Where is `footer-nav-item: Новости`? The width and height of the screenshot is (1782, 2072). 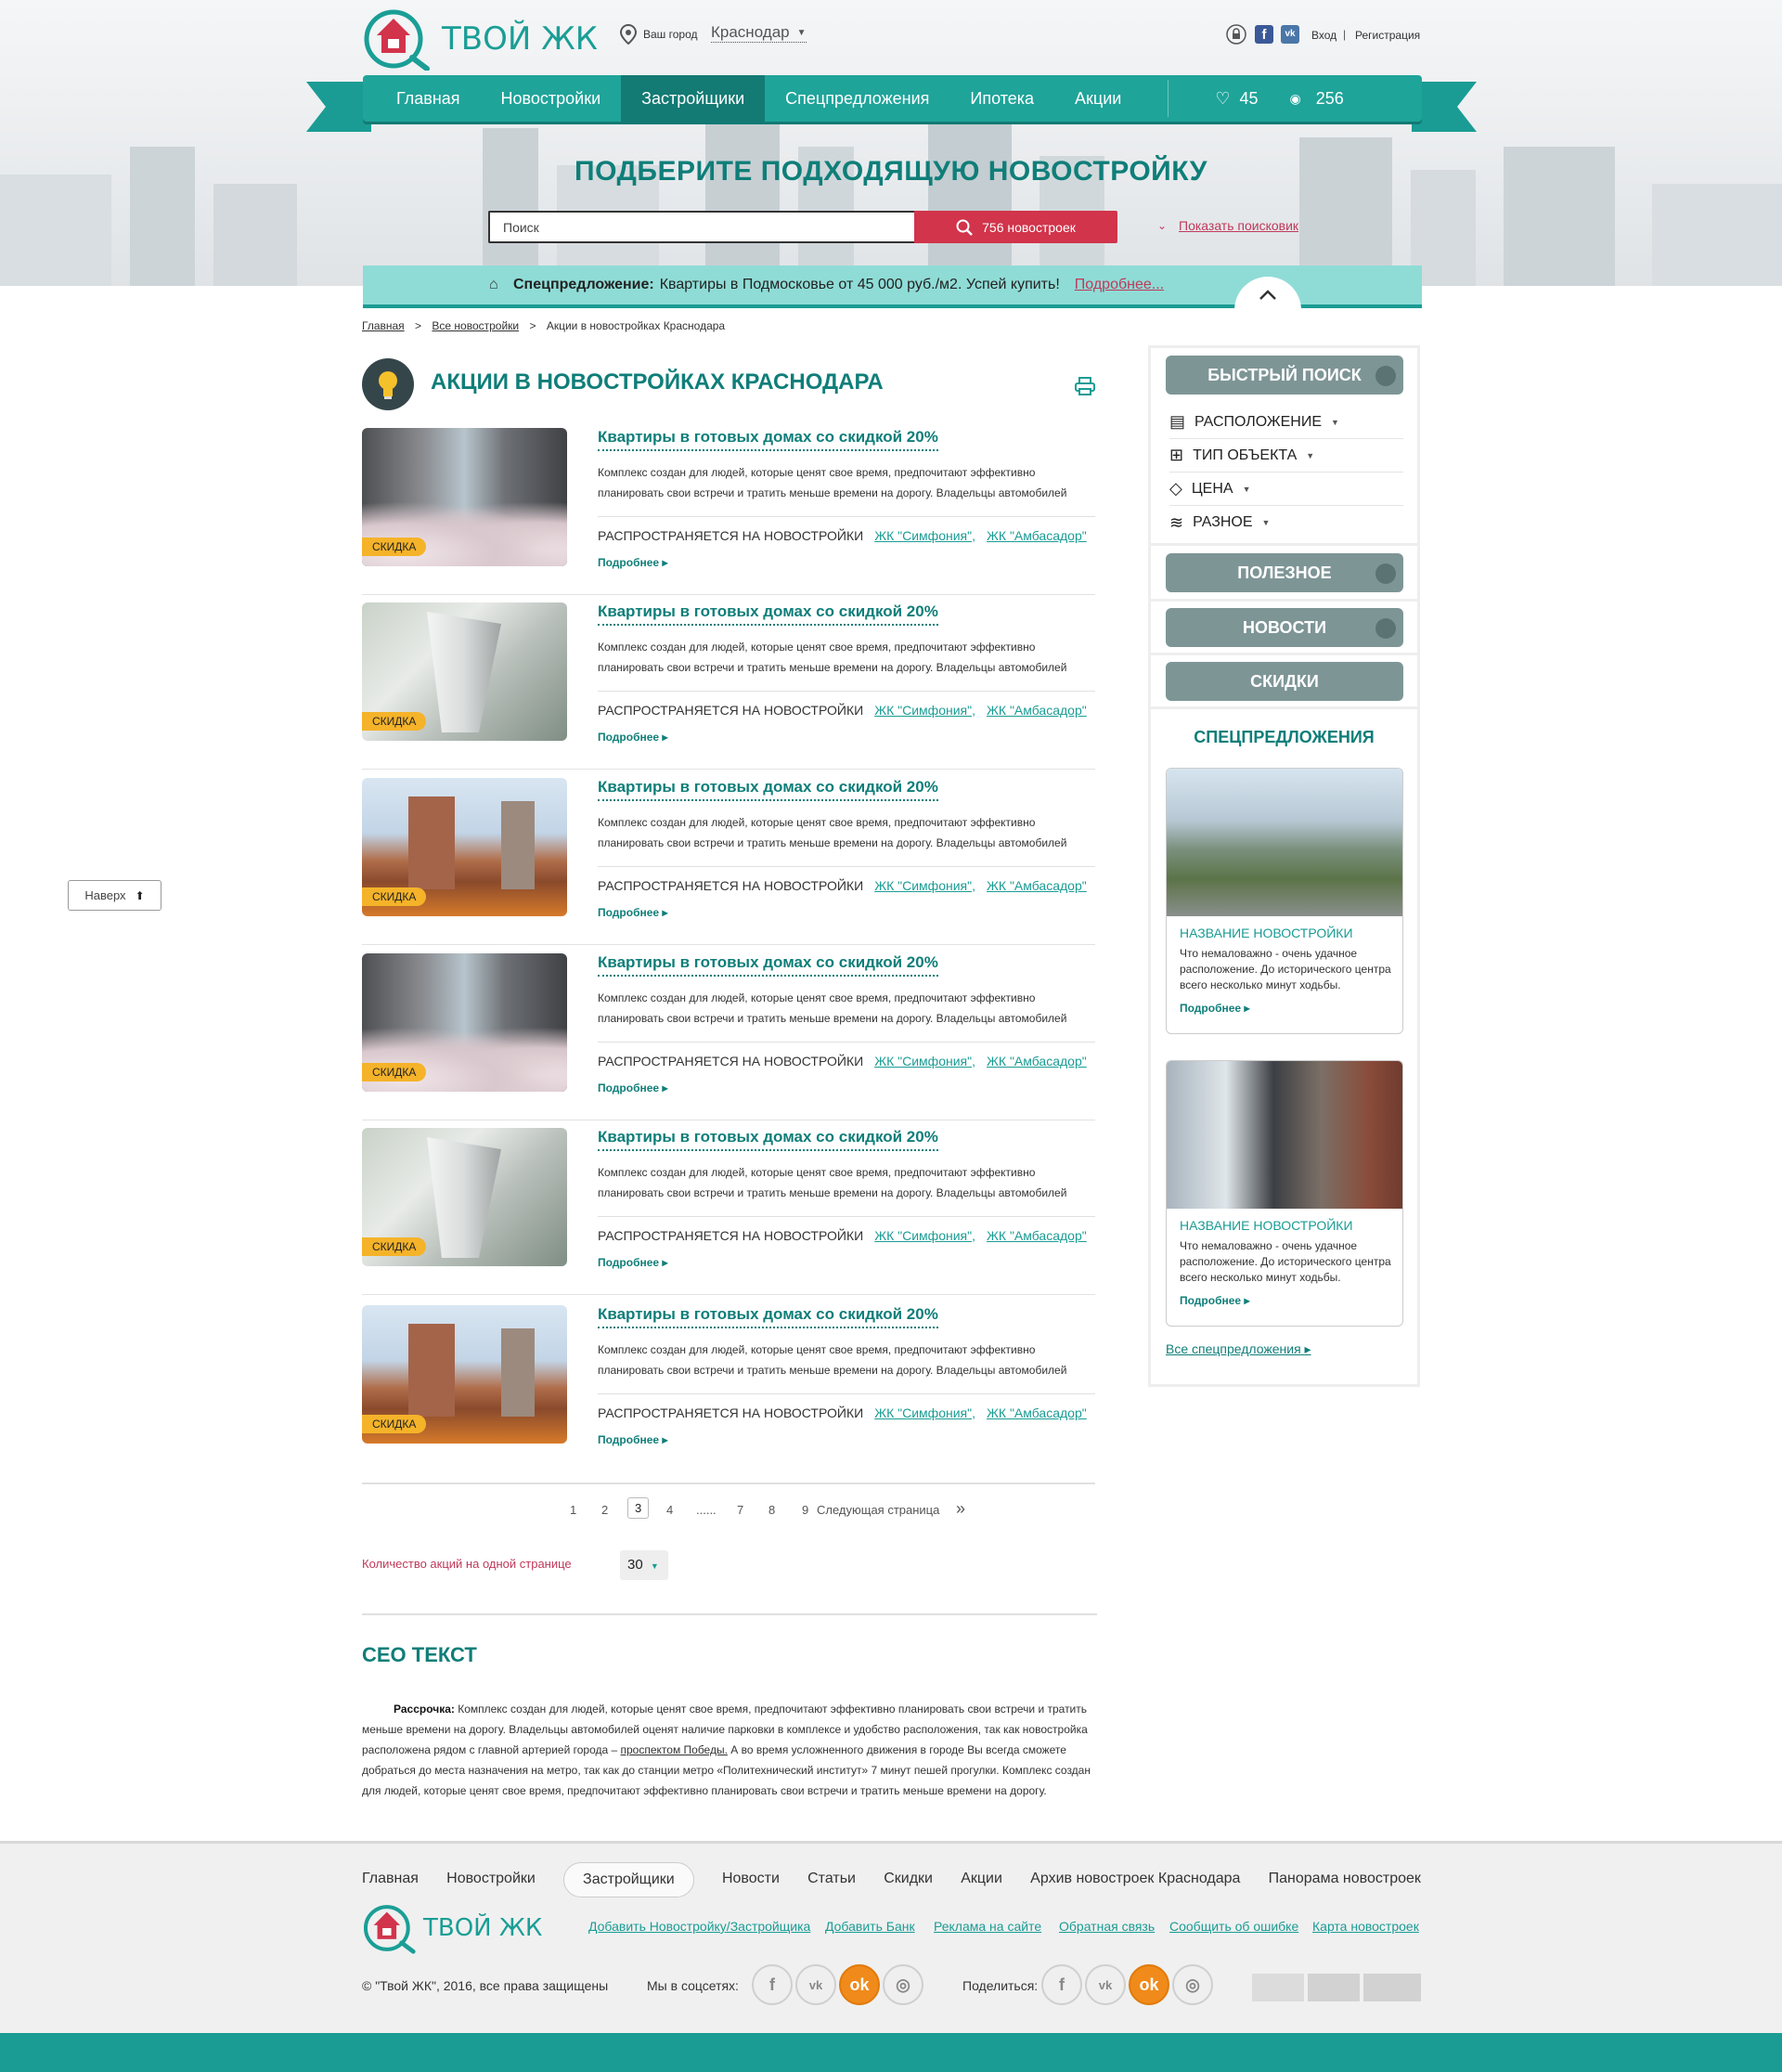
footer-nav-item: Новости is located at coordinates (751, 1879).